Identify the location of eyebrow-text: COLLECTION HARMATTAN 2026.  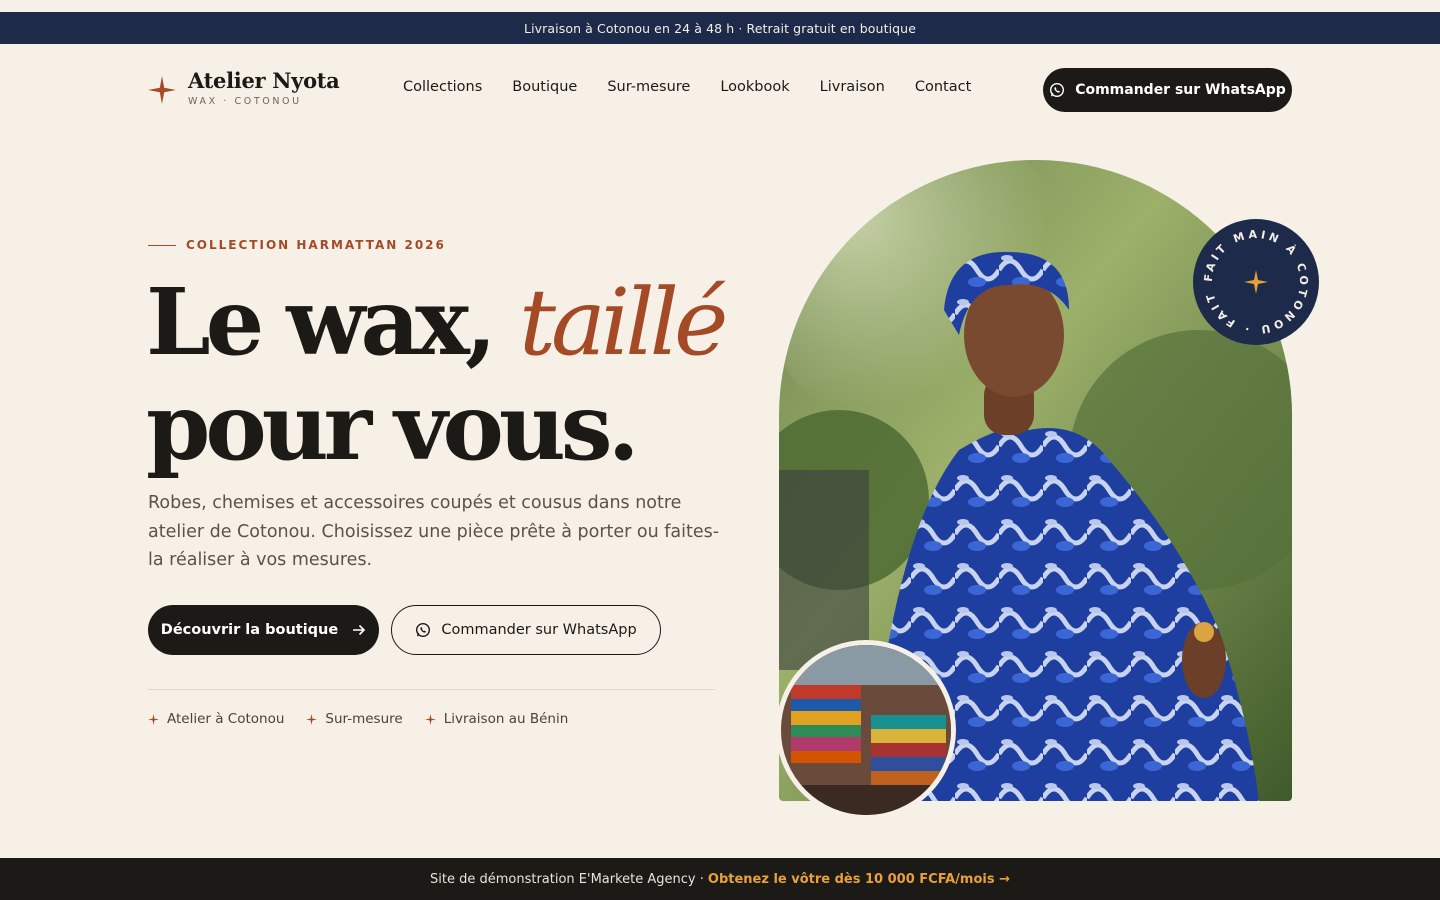
(316, 245).